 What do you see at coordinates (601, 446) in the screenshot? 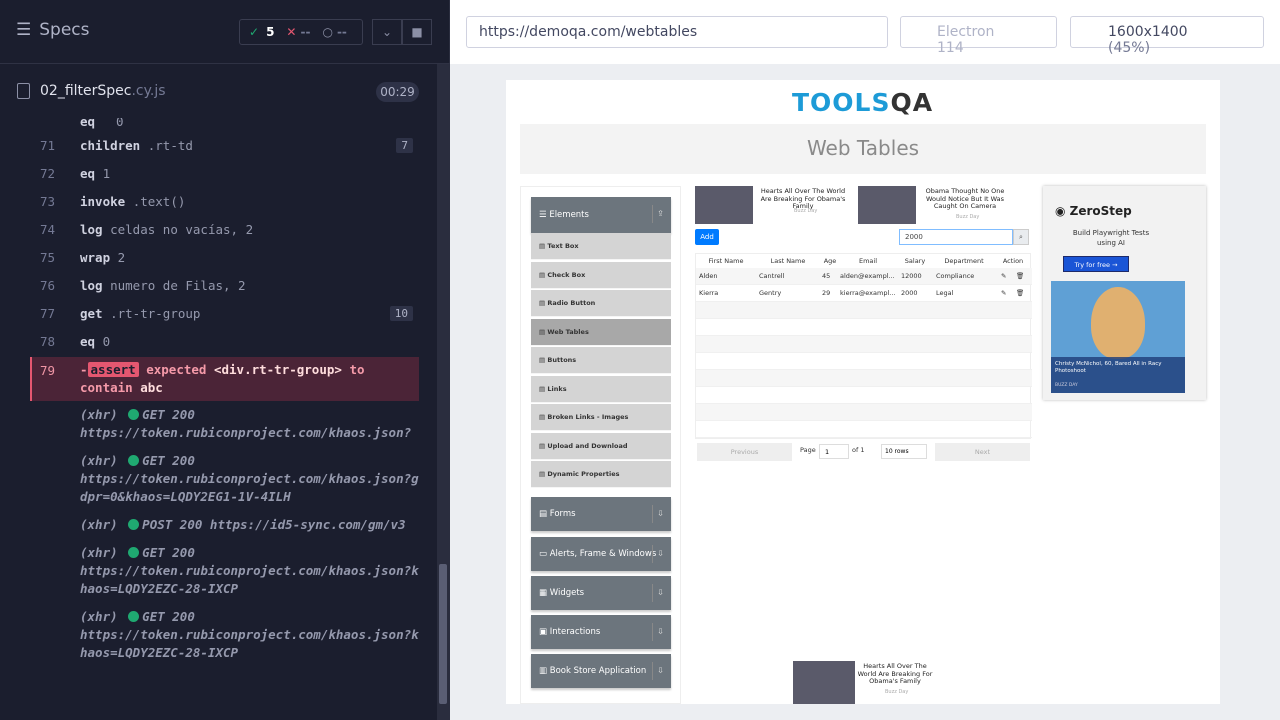
I see `menu-item-upload-download: ▤ Upload and Download` at bounding box center [601, 446].